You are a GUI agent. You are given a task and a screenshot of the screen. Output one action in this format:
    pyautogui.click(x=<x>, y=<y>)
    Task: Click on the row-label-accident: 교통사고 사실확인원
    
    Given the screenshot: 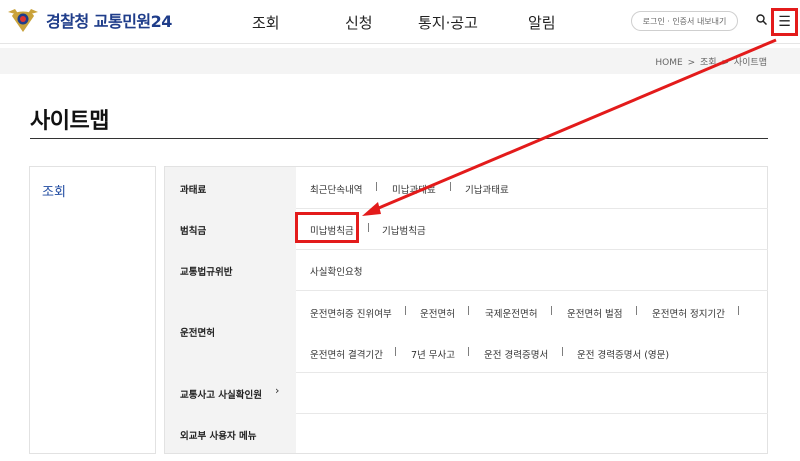 What is the action you would take?
    pyautogui.click(x=221, y=394)
    